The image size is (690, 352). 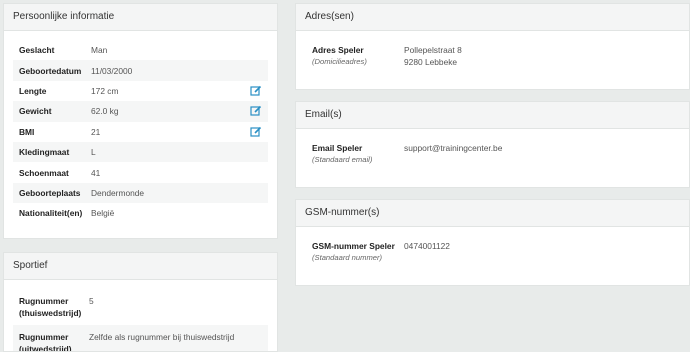 I want to click on email-title: Email(s), so click(x=492, y=115).